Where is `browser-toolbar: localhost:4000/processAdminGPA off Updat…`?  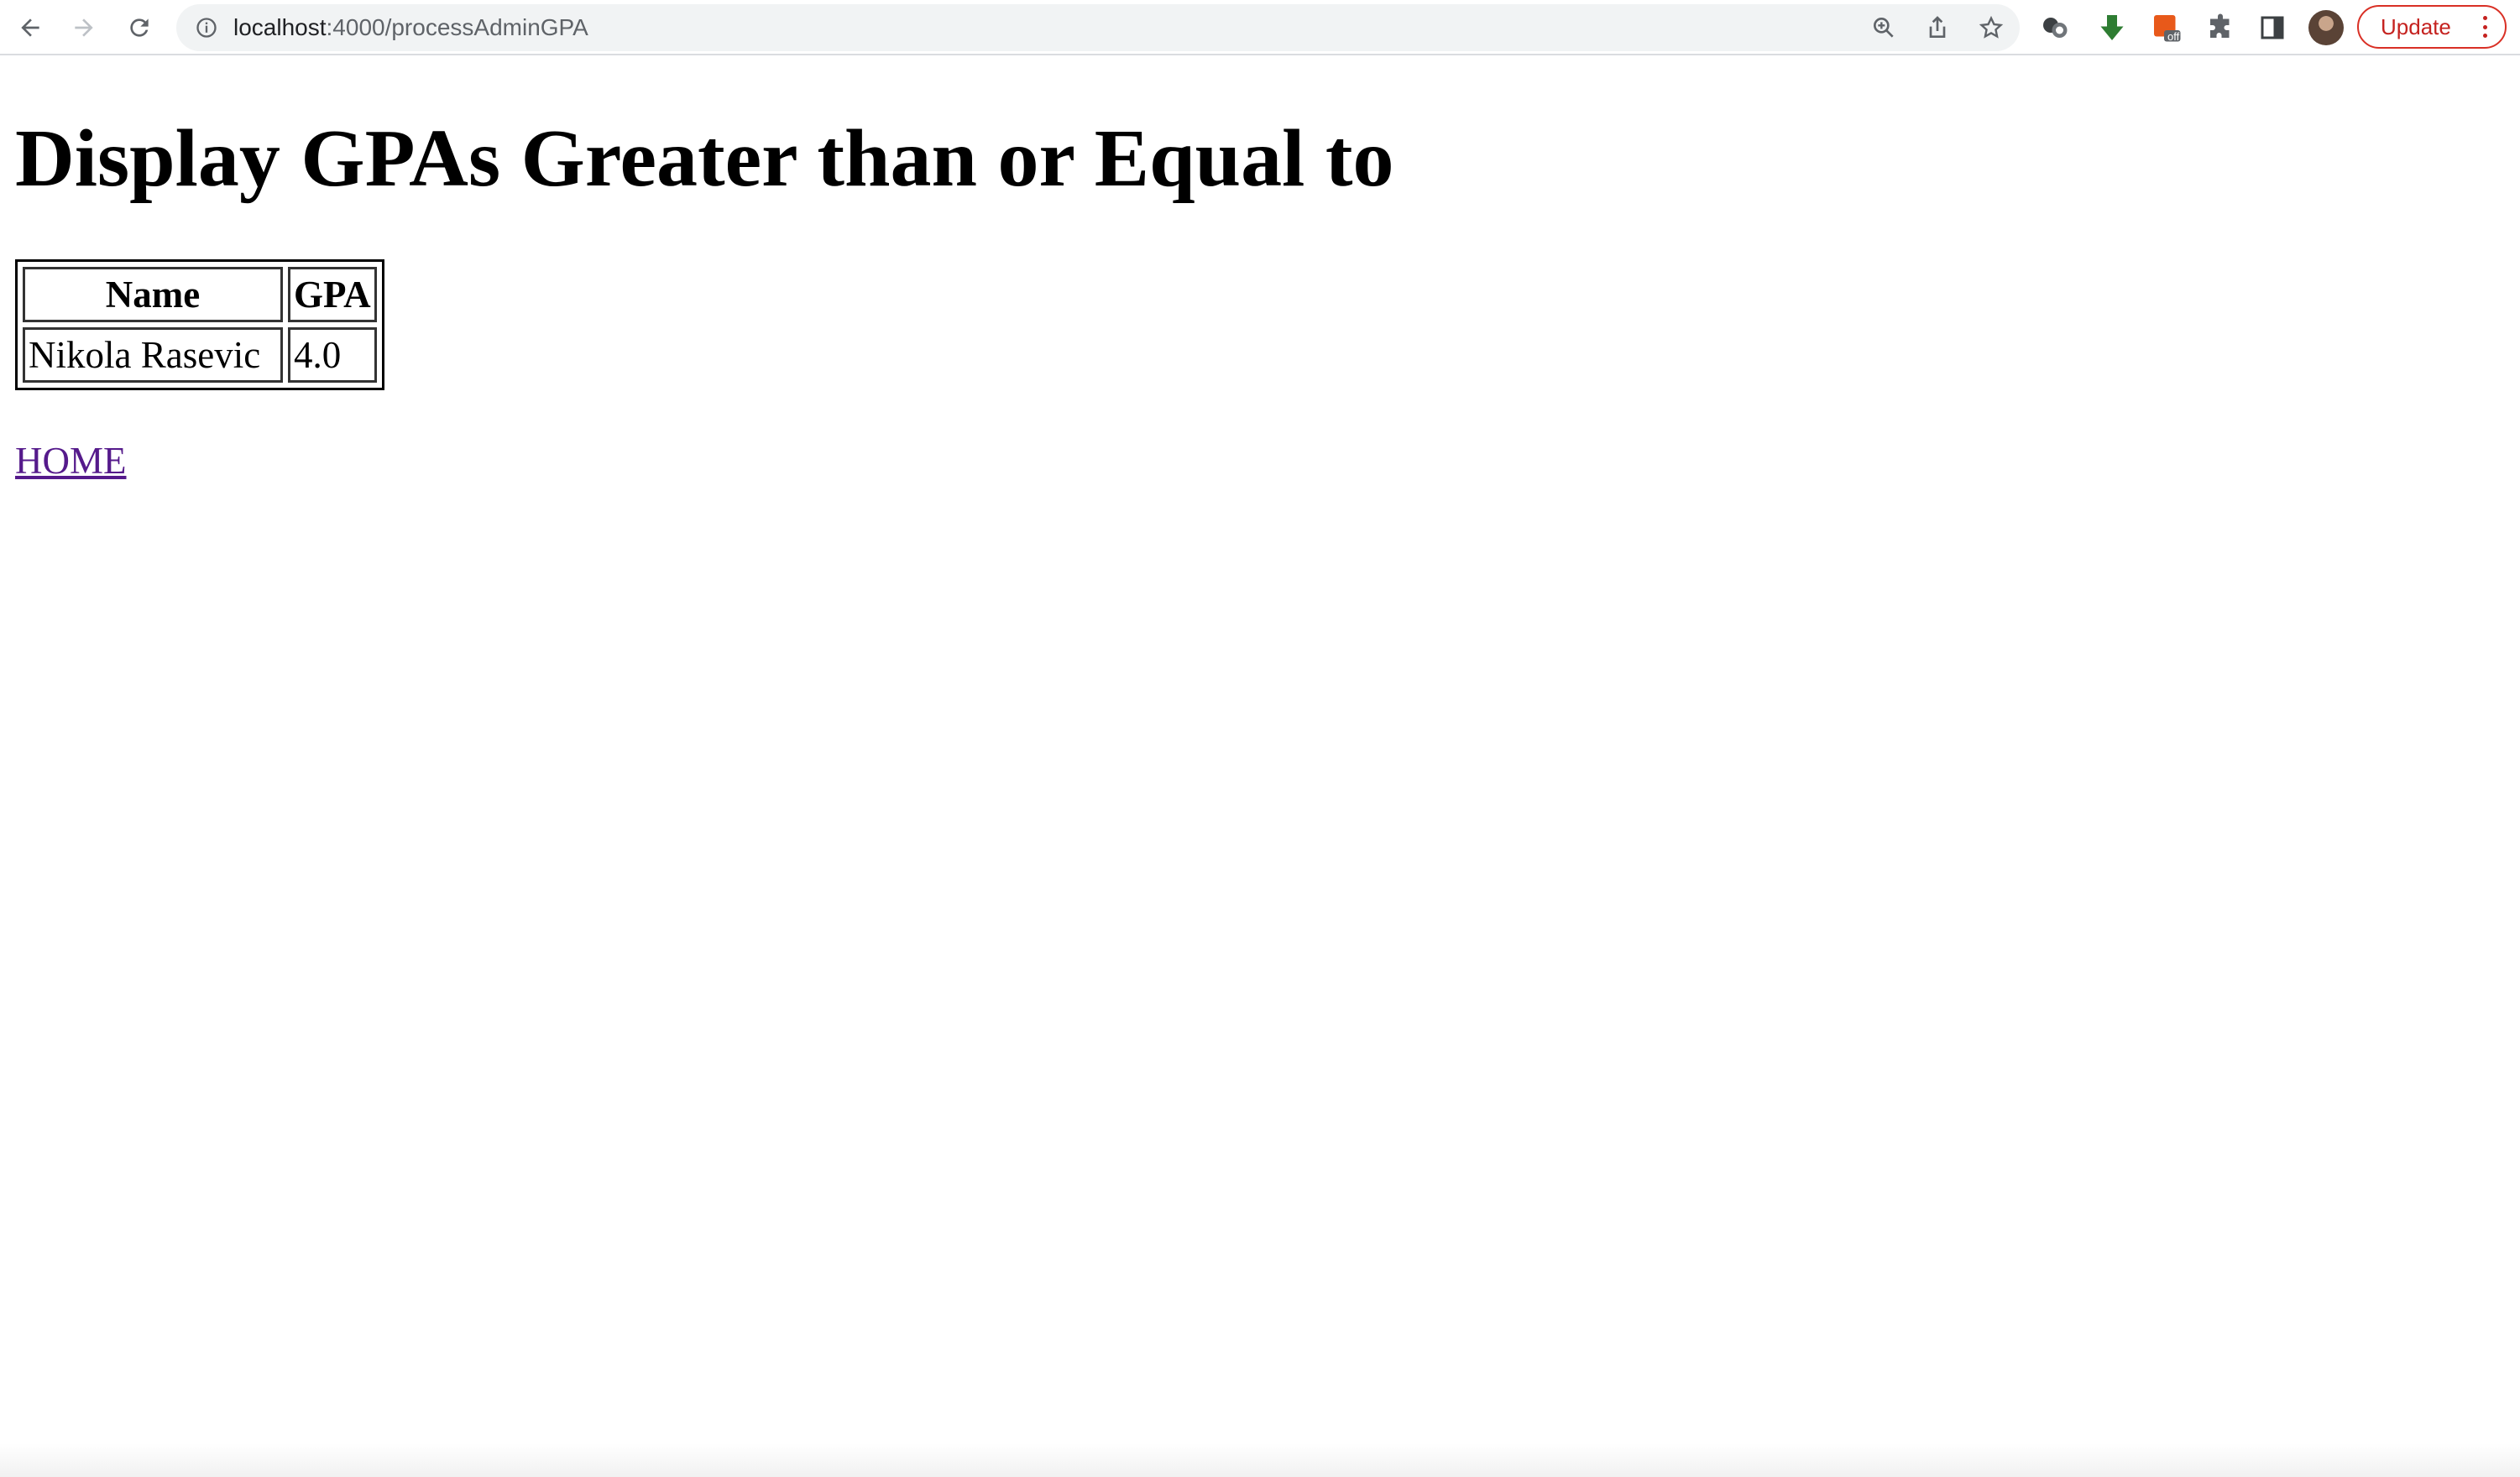 browser-toolbar: localhost:4000/processAdminGPA off Updat… is located at coordinates (1260, 27).